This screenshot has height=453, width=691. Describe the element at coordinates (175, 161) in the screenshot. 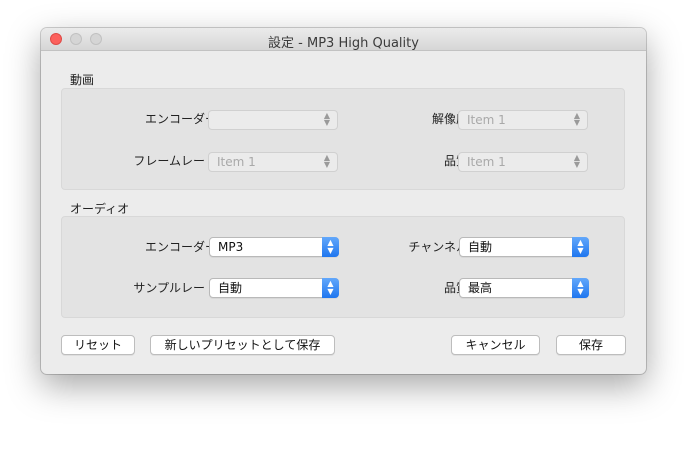

I see `video-framerate-label: フレームレート` at that location.